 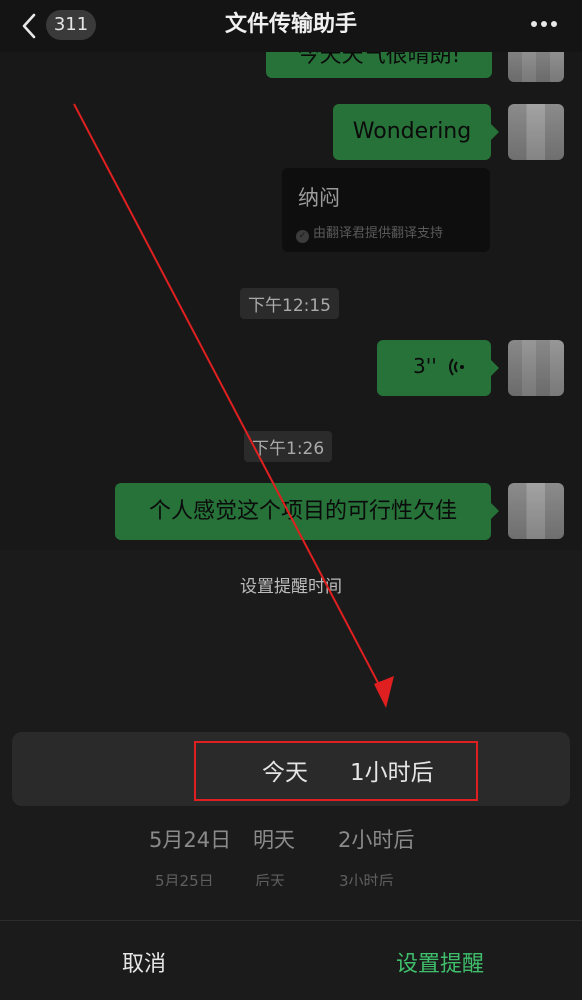 What do you see at coordinates (412, 131) in the screenshot?
I see `message-text: Wondering` at bounding box center [412, 131].